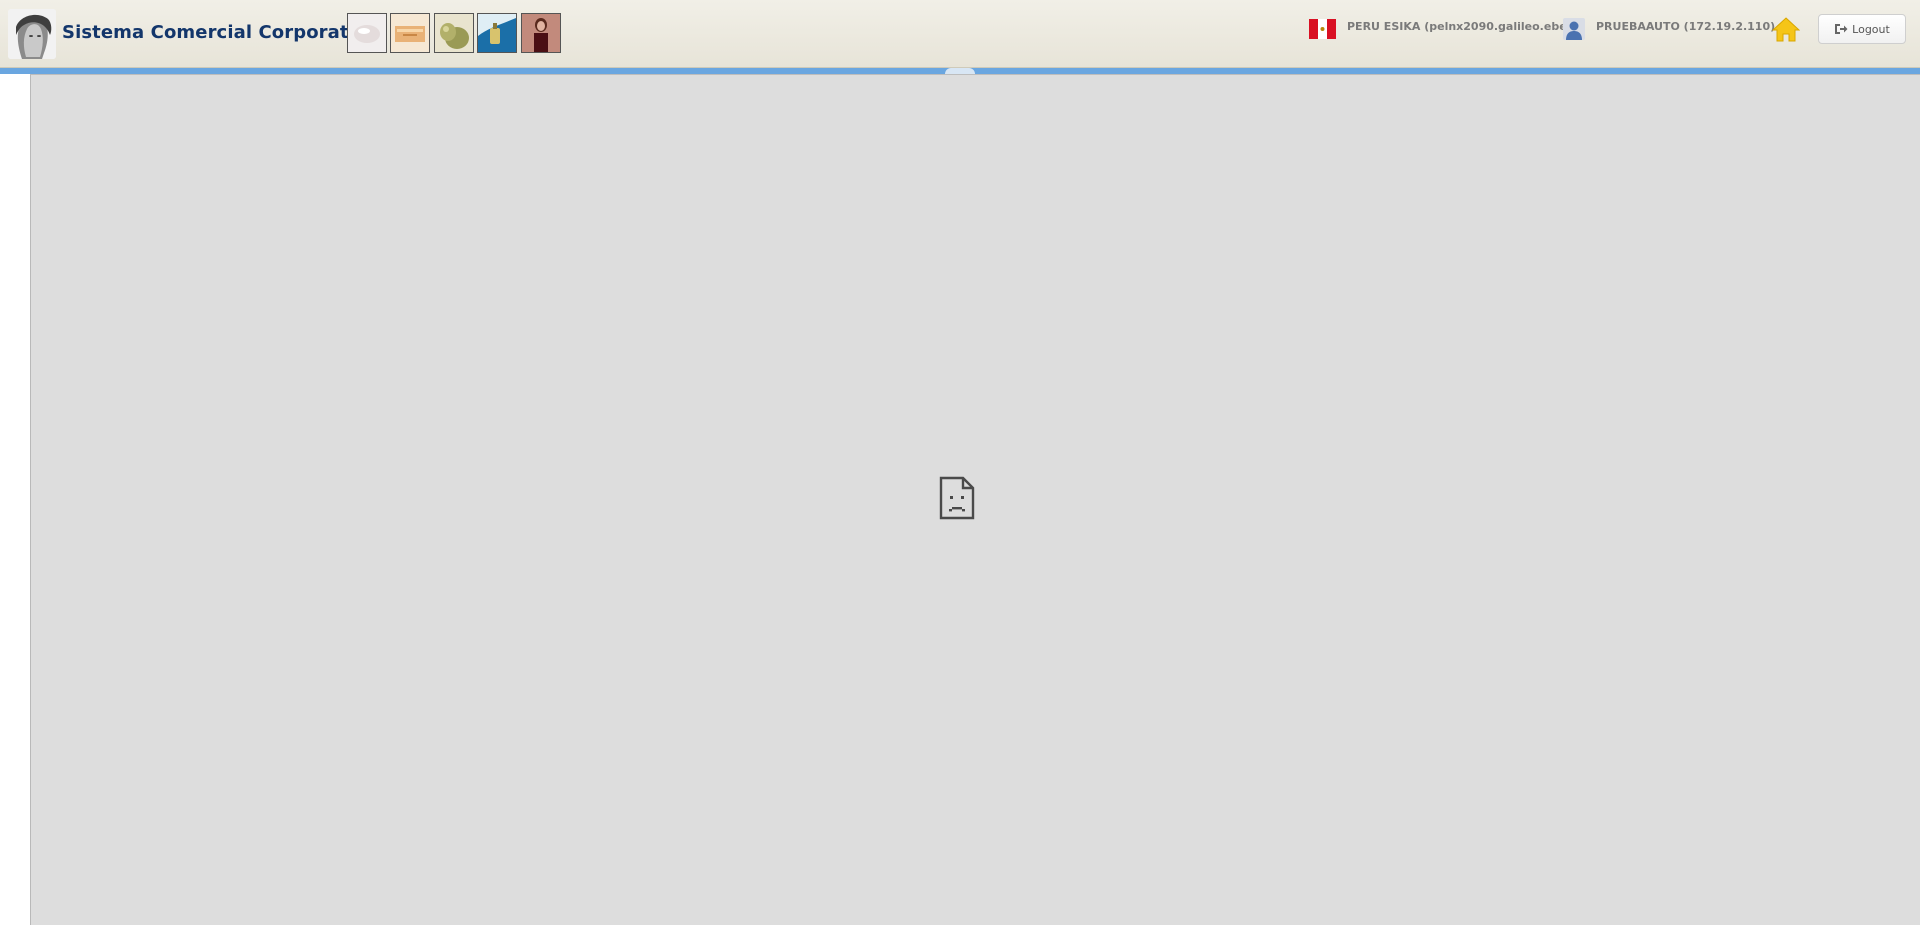 The height and width of the screenshot is (925, 1920). What do you see at coordinates (221, 32) in the screenshot?
I see `app-title: Sistema Comercial Corporativo` at bounding box center [221, 32].